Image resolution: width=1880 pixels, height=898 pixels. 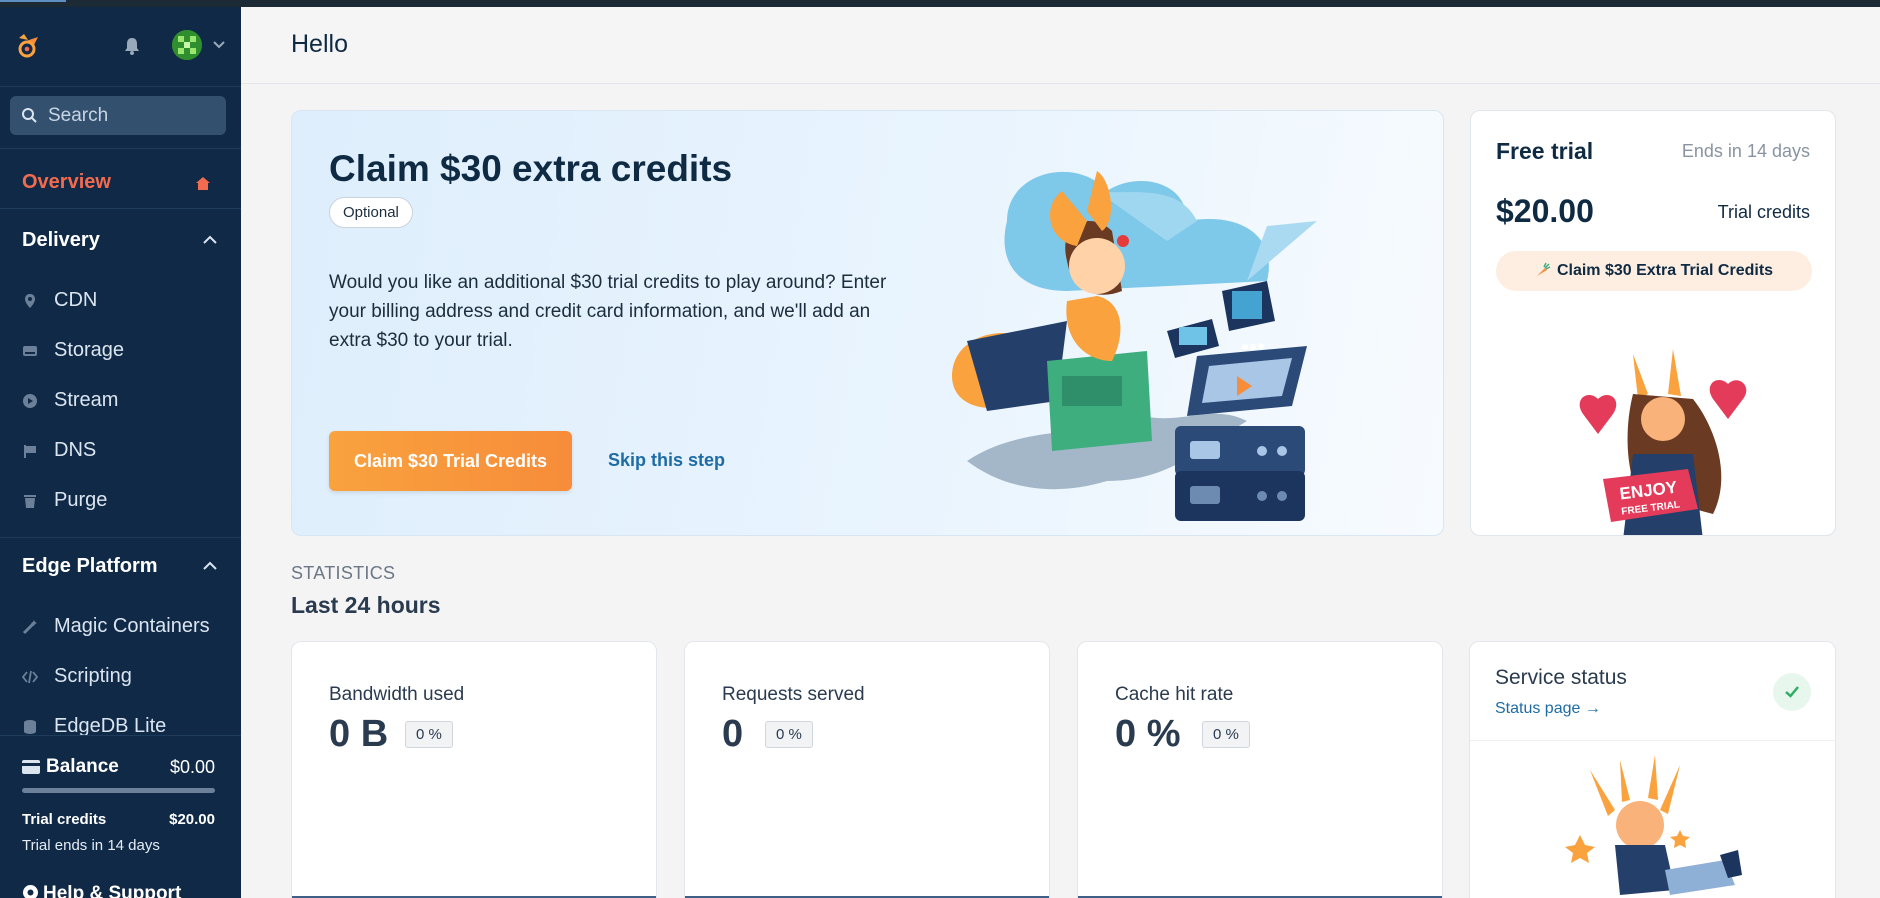 I want to click on sidebar-item-overview: Overview, so click(x=122, y=183).